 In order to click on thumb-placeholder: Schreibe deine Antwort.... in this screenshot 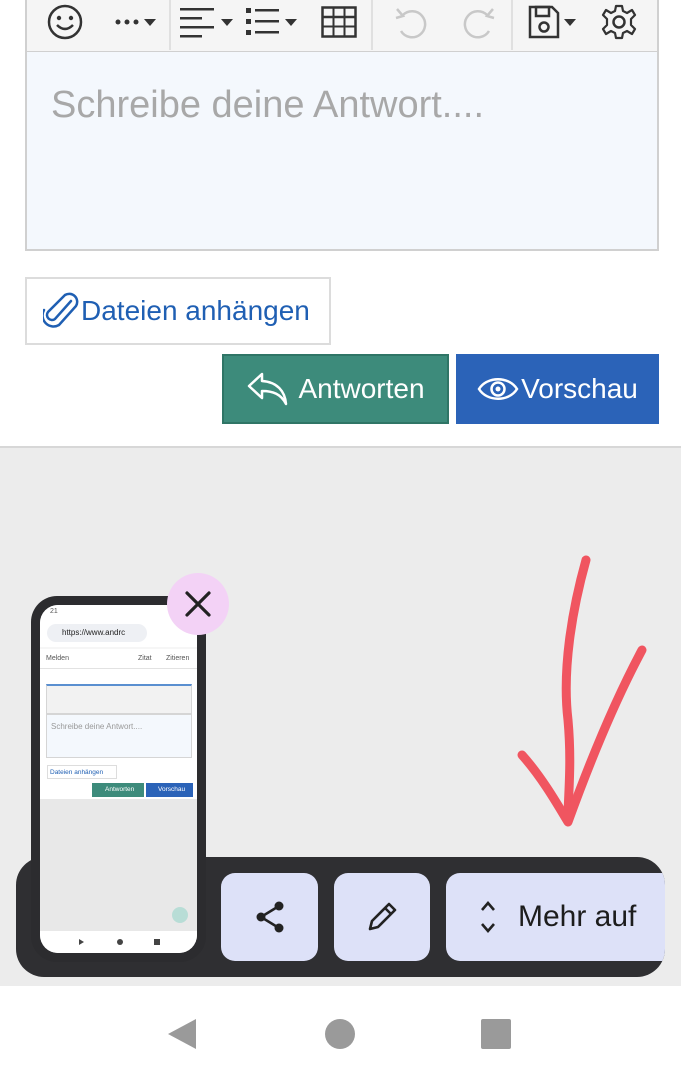, I will do `click(97, 726)`.